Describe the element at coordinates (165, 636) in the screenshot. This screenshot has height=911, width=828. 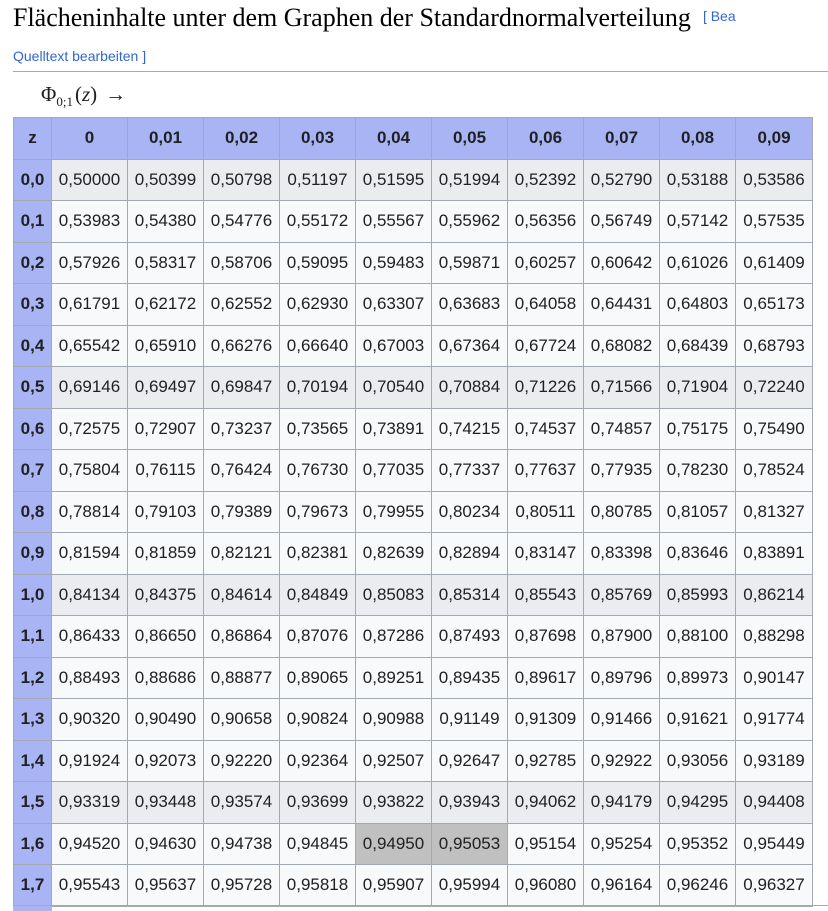
I see `table-cell: 0,86650` at that location.